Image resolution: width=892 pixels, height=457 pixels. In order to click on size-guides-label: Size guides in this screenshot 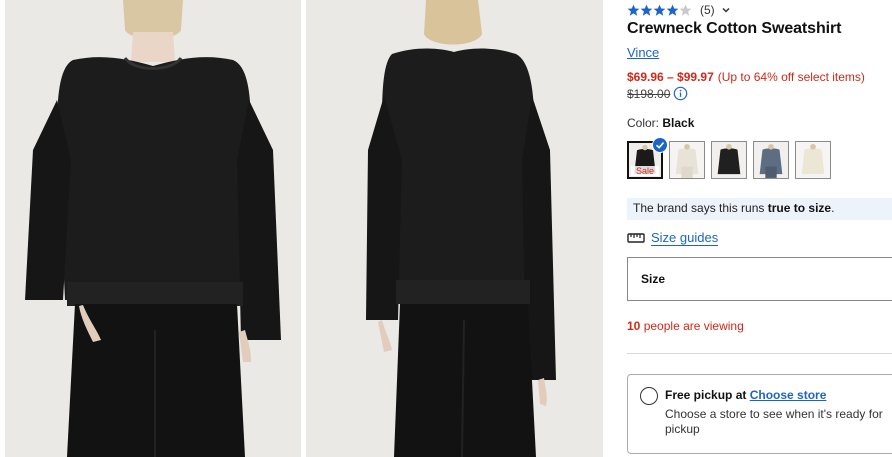, I will do `click(685, 238)`.